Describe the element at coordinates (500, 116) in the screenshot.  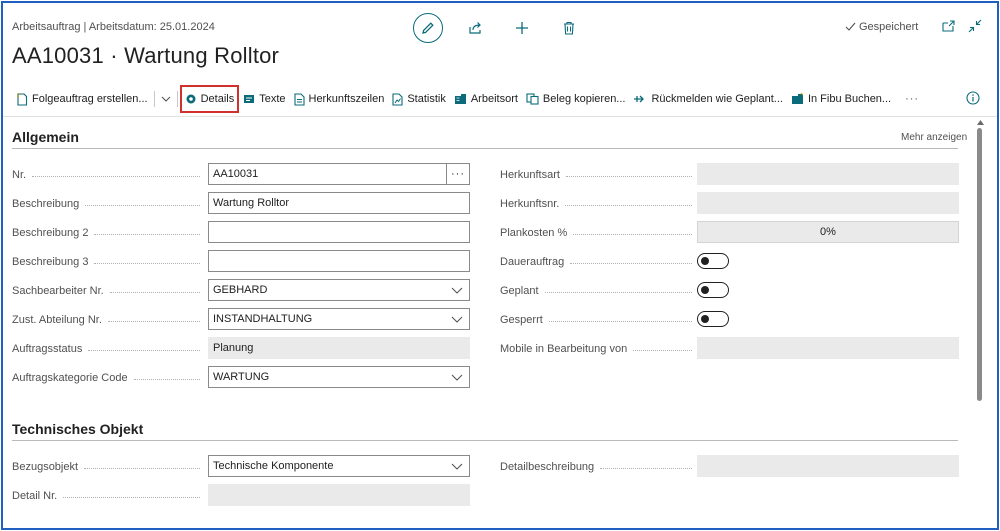
I see `action-bar-divider` at that location.